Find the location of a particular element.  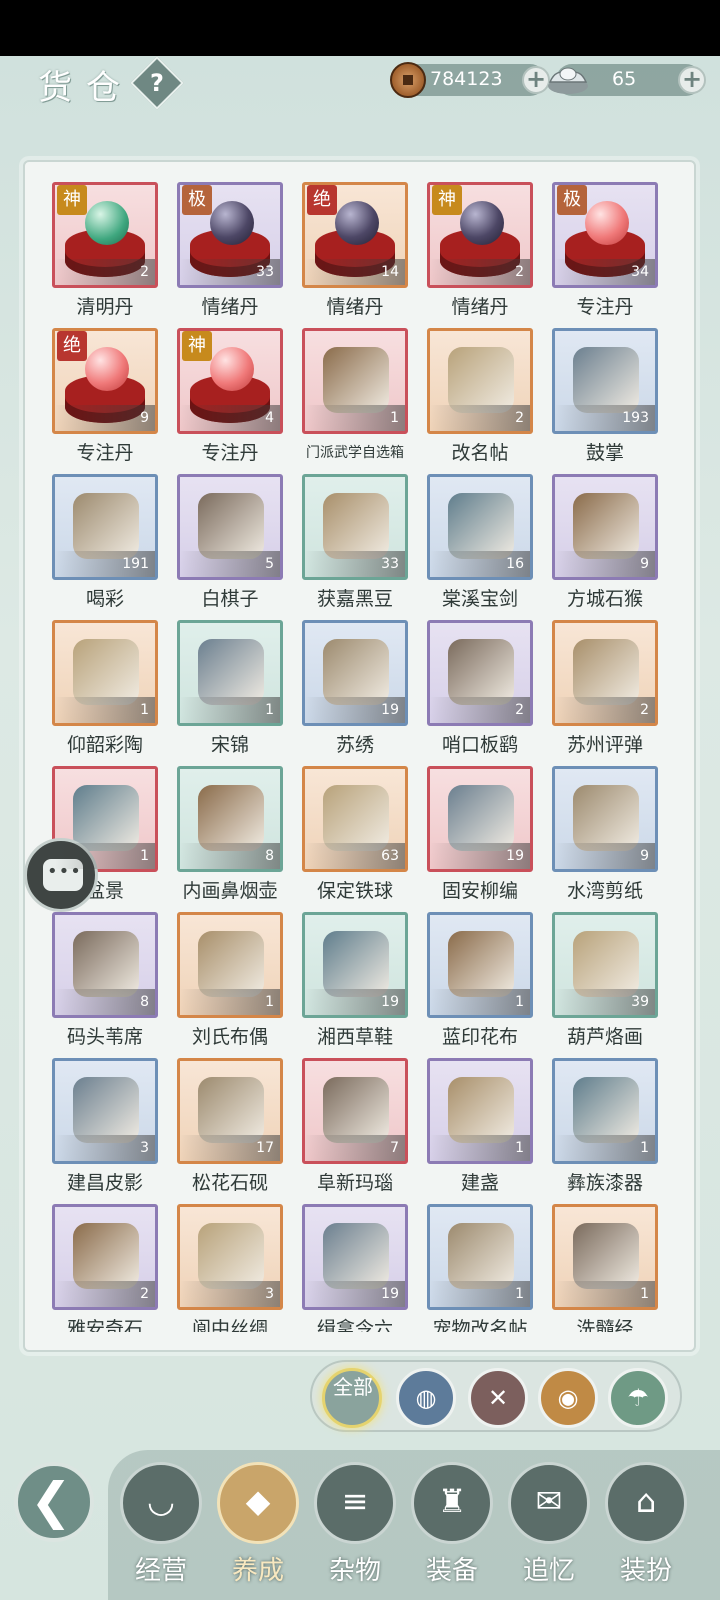

inventory-item: 19 固安柳编 is located at coordinates (480, 836).